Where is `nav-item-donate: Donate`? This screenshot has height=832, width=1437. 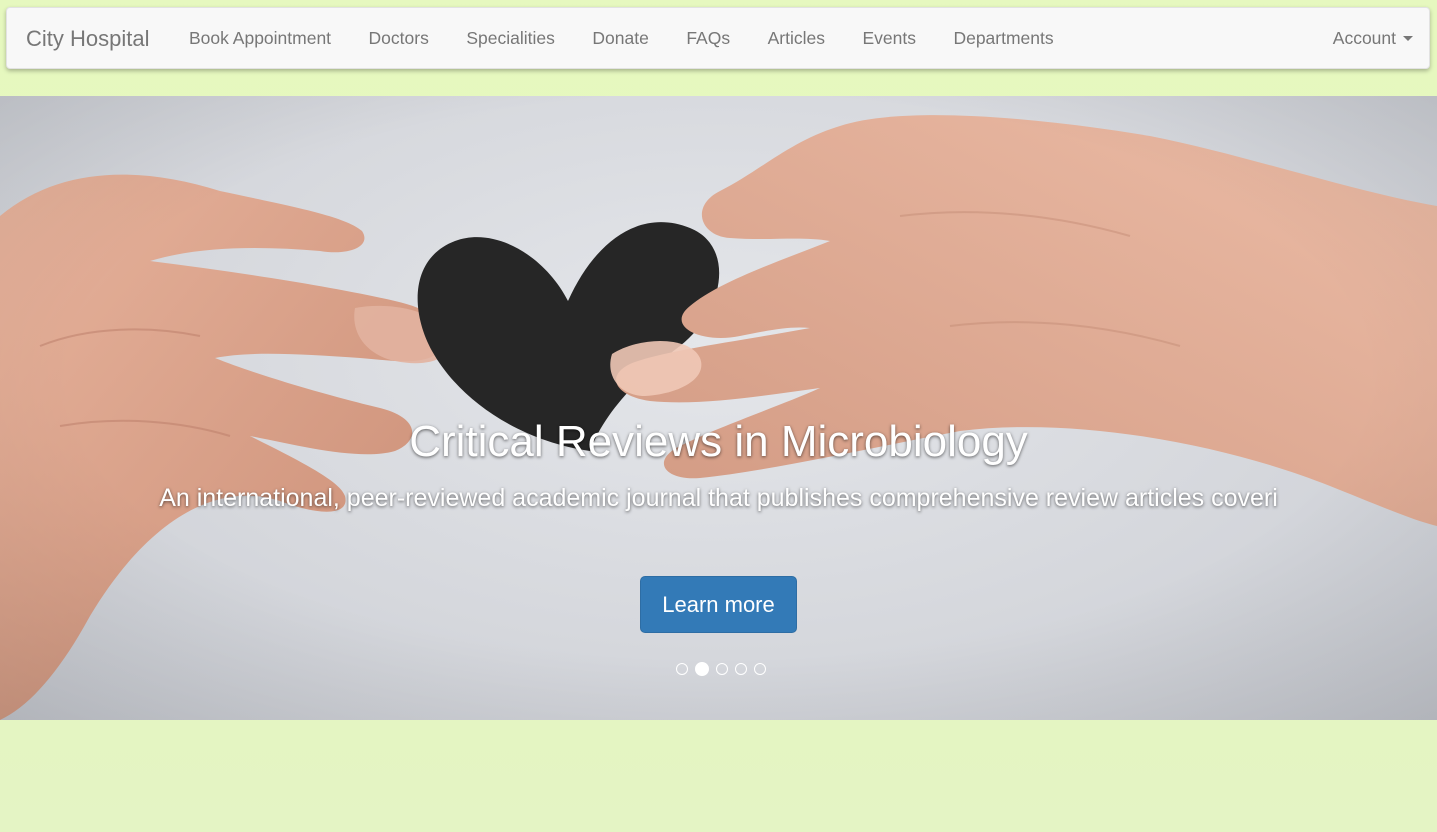
nav-item-donate: Donate is located at coordinates (620, 38).